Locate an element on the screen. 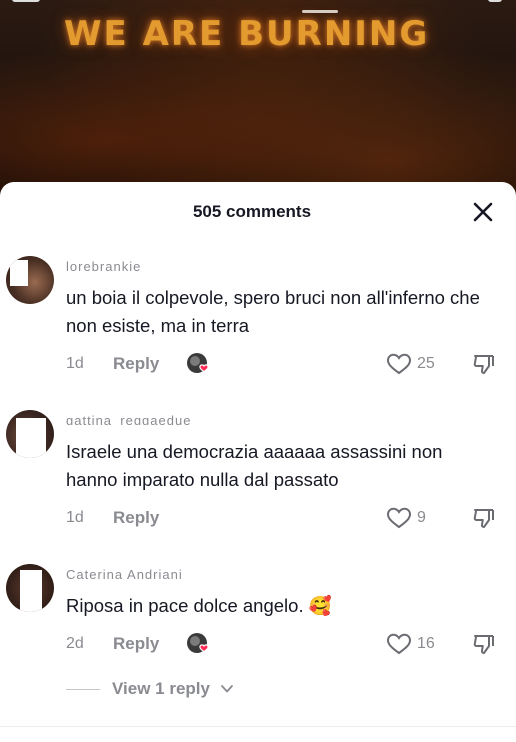 This screenshot has height=742, width=516. close-icon is located at coordinates (483, 212).